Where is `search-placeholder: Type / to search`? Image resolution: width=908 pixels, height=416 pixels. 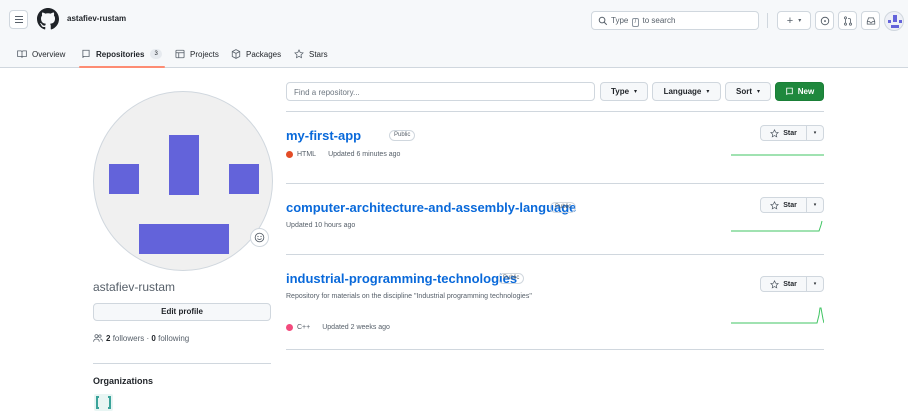 search-placeholder: Type / to search is located at coordinates (643, 21).